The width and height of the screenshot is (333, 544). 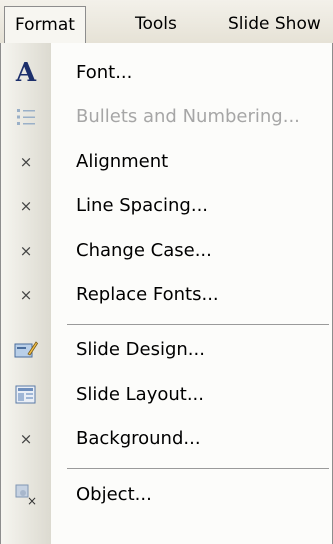 What do you see at coordinates (26, 395) in the screenshot?
I see `slide-layout-icon` at bounding box center [26, 395].